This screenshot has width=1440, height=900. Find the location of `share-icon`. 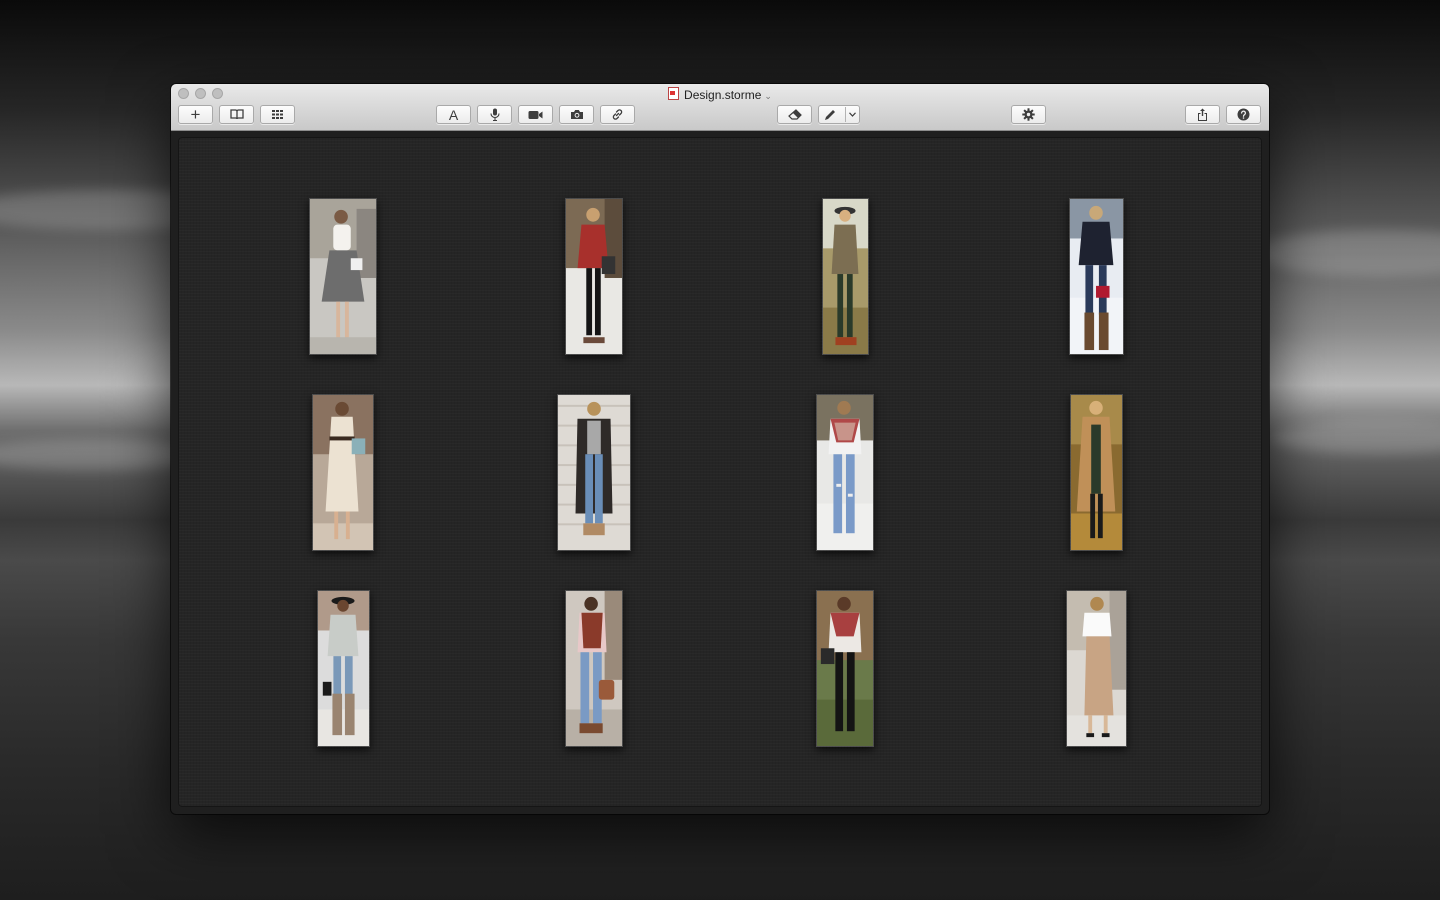

share-icon is located at coordinates (1202, 114).